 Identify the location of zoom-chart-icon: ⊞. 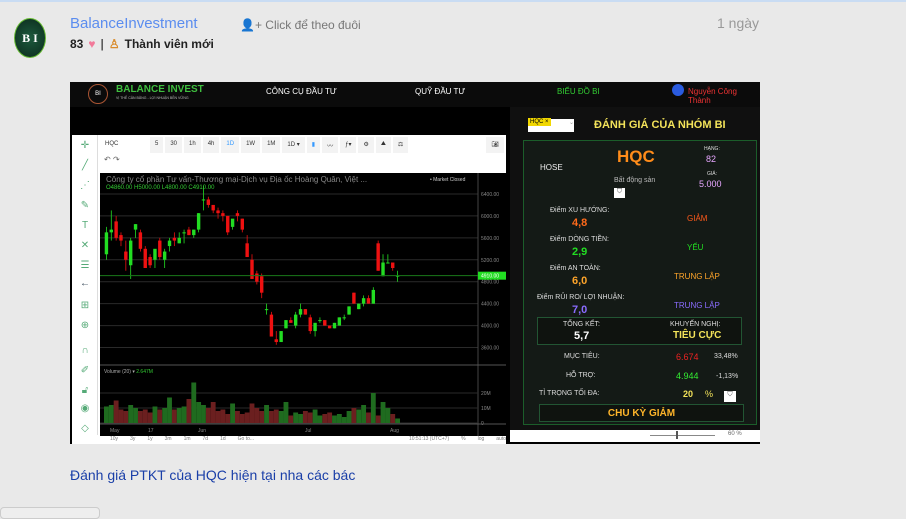
(85, 305).